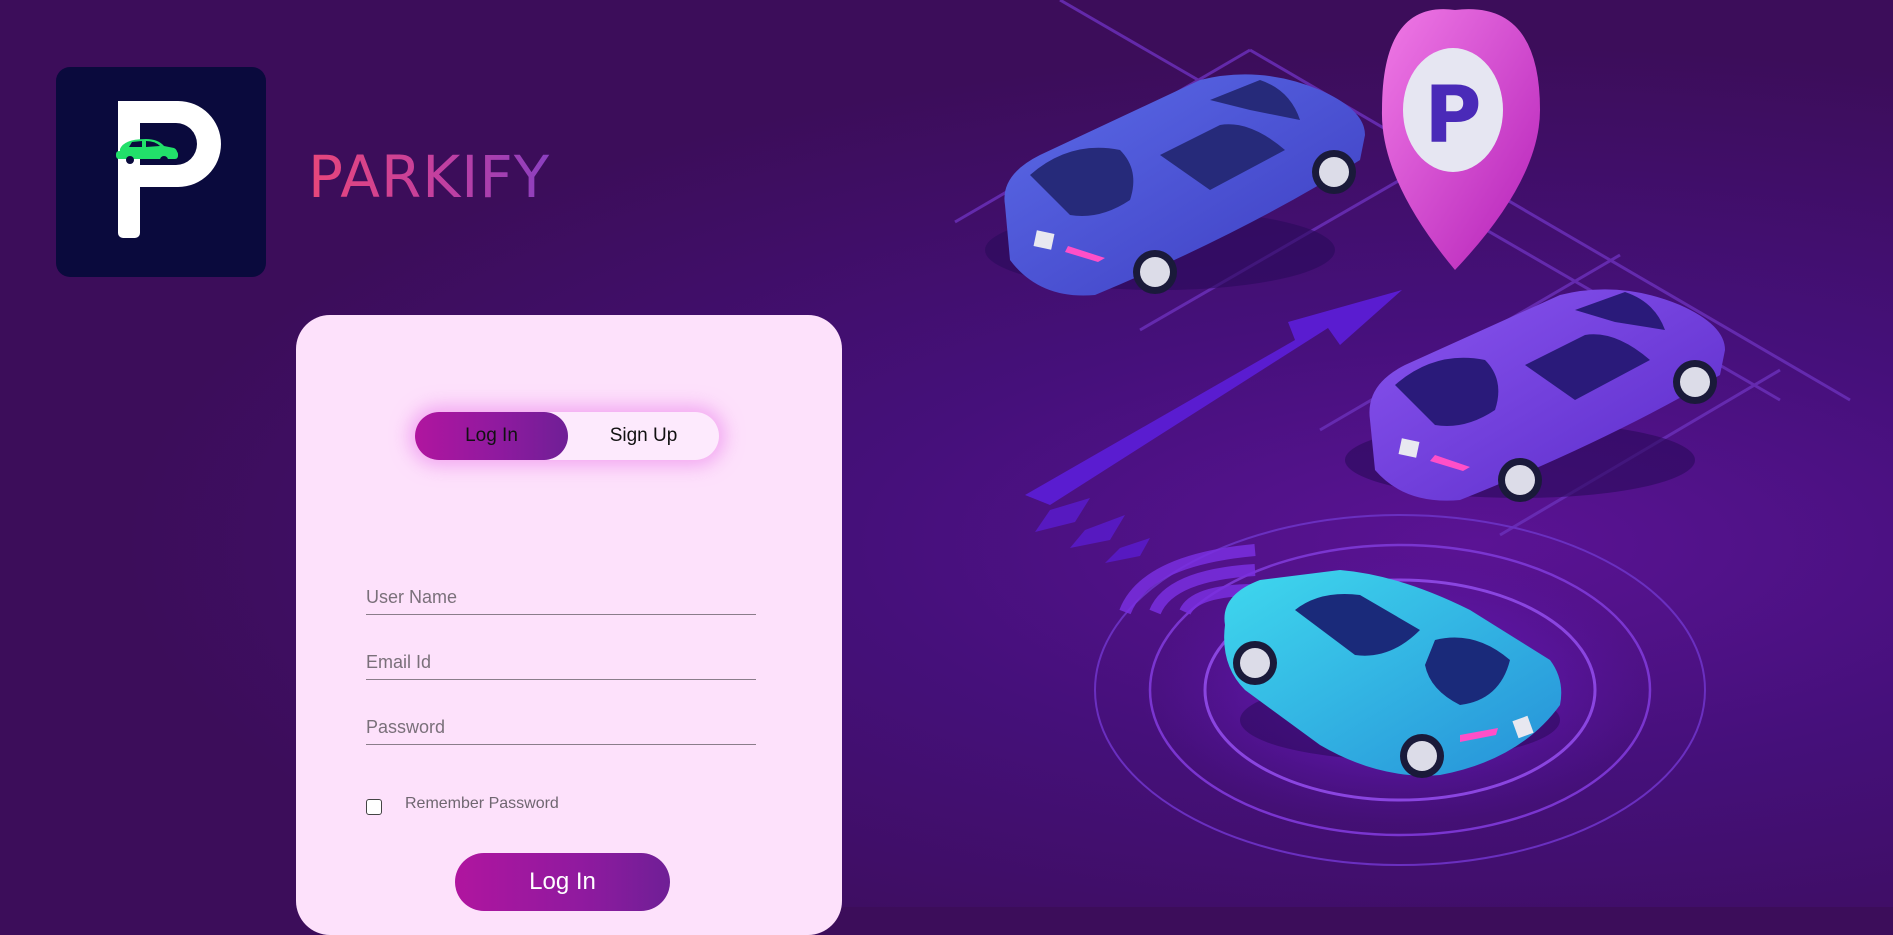 This screenshot has height=935, width=1893. Describe the element at coordinates (561, 727) in the screenshot. I see `password-input` at that location.